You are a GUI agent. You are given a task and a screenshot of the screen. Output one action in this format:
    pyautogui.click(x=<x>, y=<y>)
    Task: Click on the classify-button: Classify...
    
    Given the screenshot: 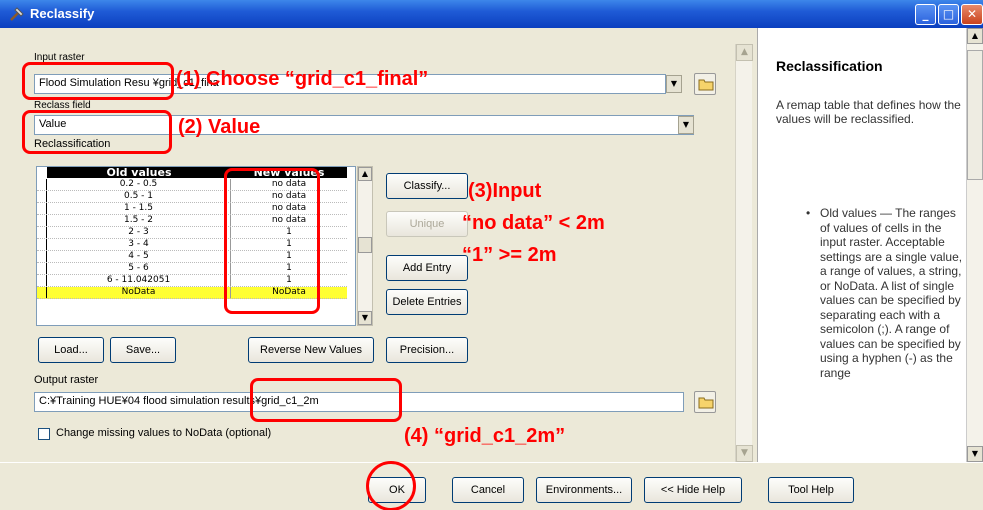 What is the action you would take?
    pyautogui.click(x=427, y=186)
    